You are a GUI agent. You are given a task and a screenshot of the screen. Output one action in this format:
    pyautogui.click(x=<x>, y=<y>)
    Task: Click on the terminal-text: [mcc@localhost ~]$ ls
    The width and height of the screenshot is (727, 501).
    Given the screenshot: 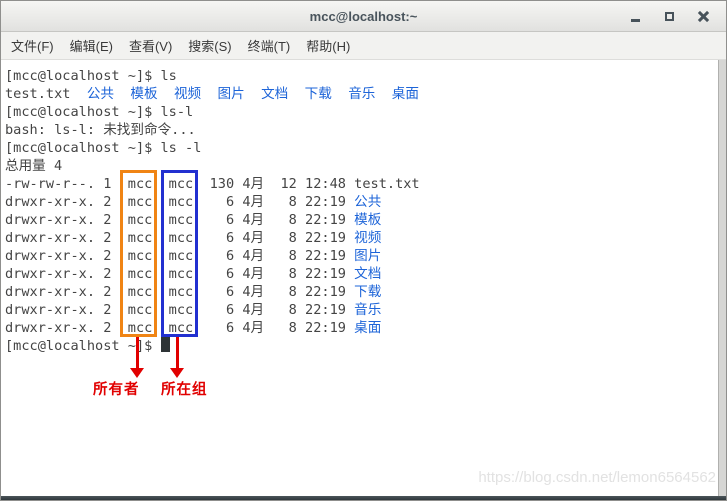 What is the action you would take?
    pyautogui.click(x=91, y=76)
    